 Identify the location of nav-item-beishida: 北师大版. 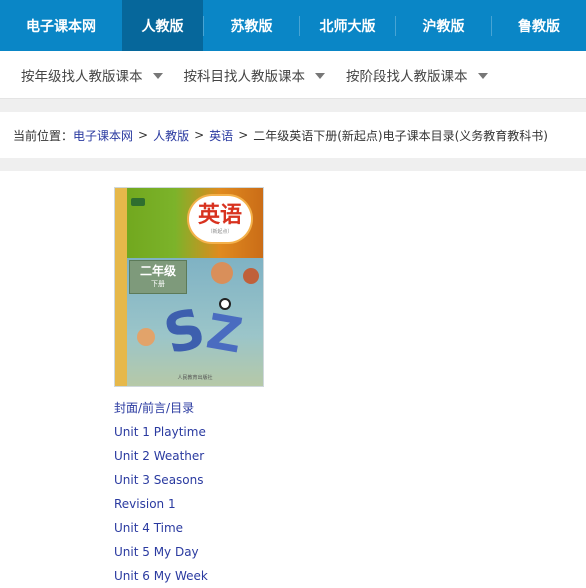
(347, 25).